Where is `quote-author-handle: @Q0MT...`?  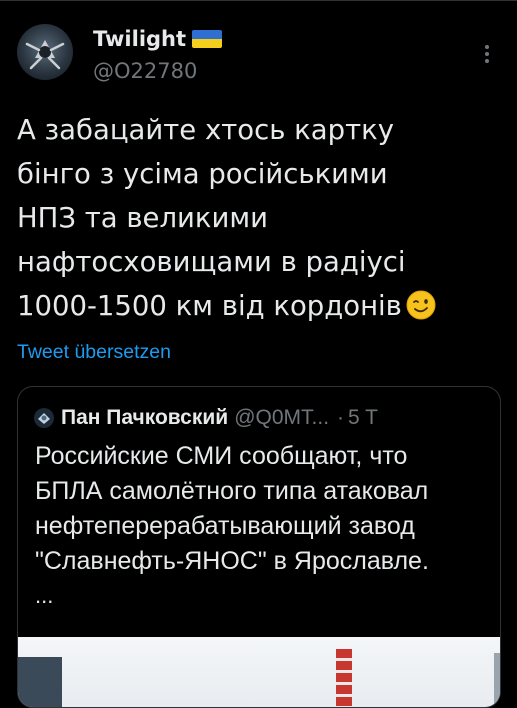 quote-author-handle: @Q0MT... is located at coordinates (281, 418).